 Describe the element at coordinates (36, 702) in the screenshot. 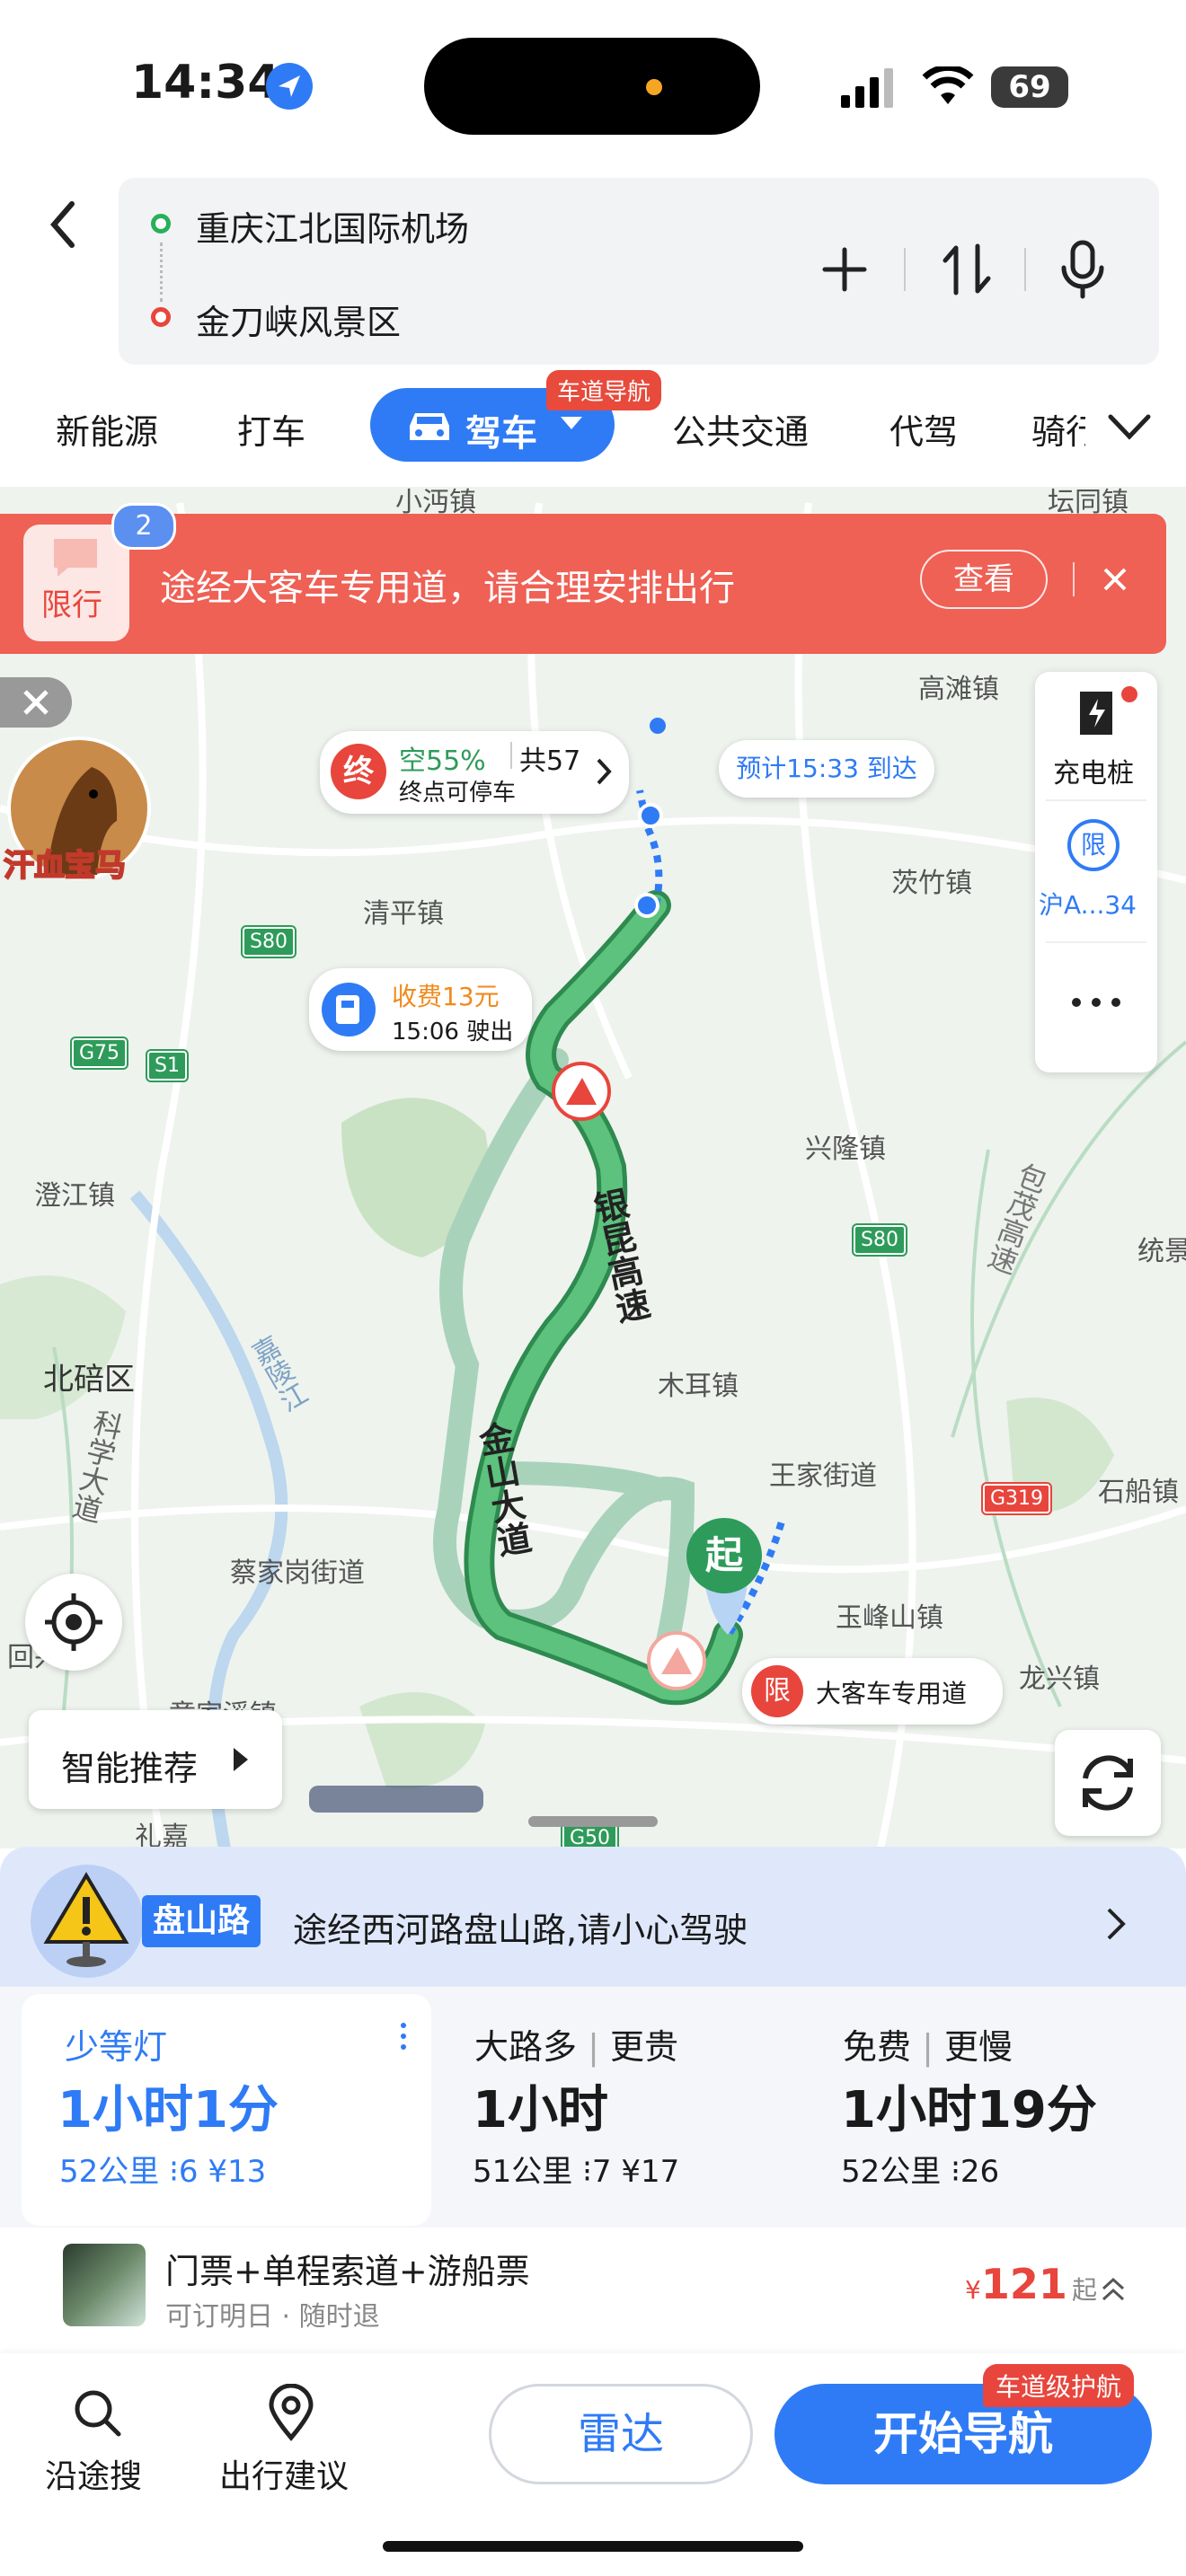

I see `close-mascot-button` at that location.